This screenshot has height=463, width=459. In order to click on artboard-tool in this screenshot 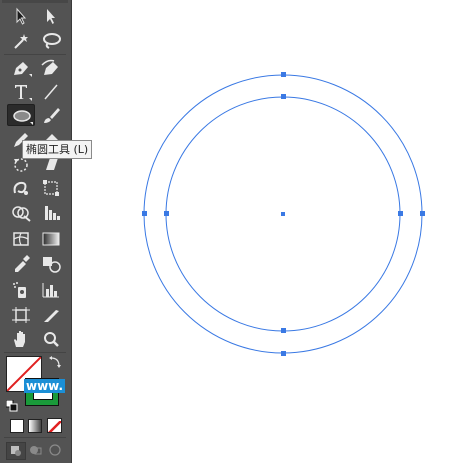, I will do `click(21, 315)`.